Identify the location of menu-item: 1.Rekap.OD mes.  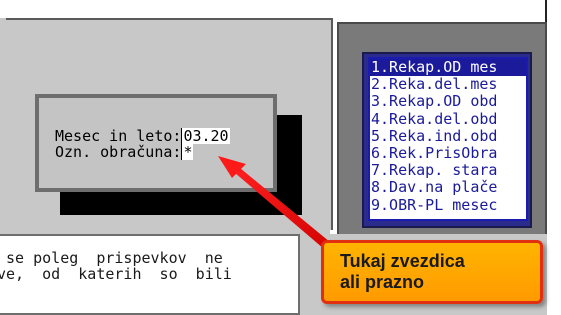
(448, 68).